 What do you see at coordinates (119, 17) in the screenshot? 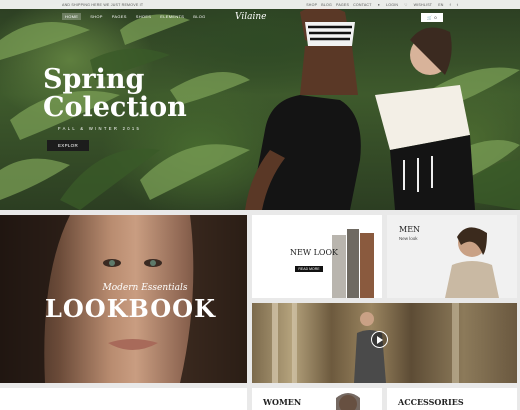
I see `nav-item-pages: PAGES` at bounding box center [119, 17].